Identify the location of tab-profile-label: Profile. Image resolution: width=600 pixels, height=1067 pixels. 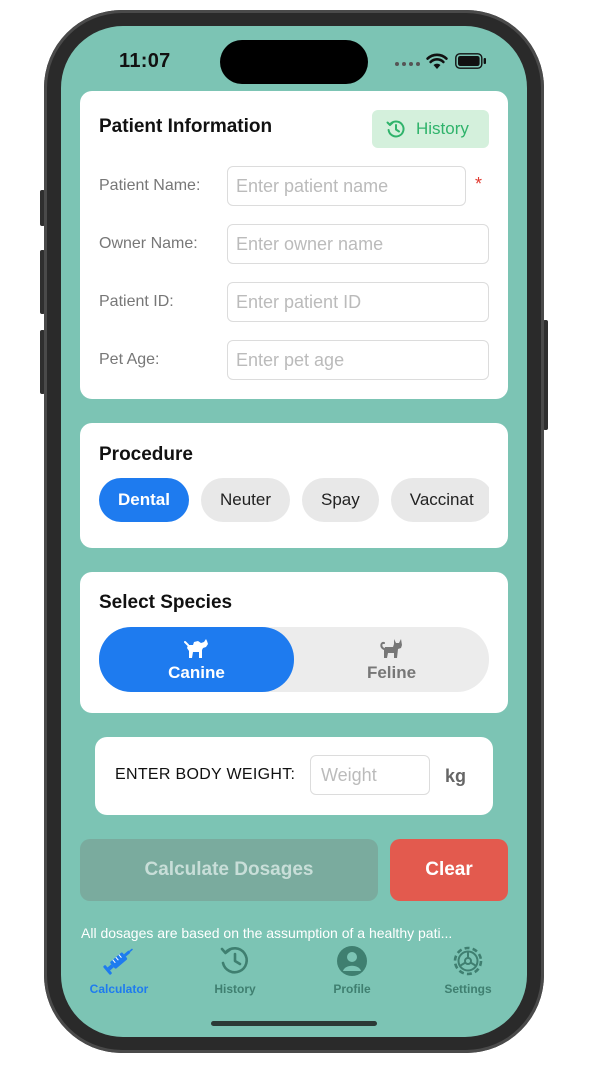
(352, 989).